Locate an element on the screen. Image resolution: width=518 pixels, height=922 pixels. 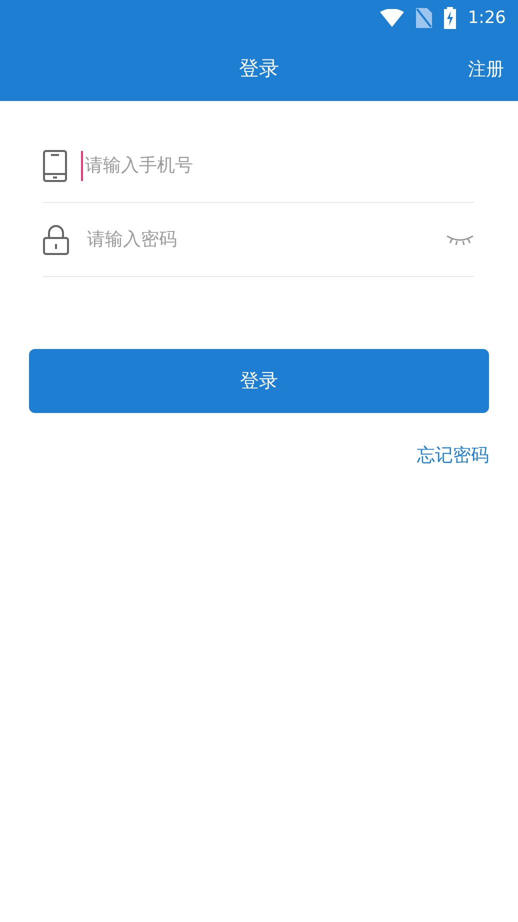
login-button: 登录 is located at coordinates (259, 381).